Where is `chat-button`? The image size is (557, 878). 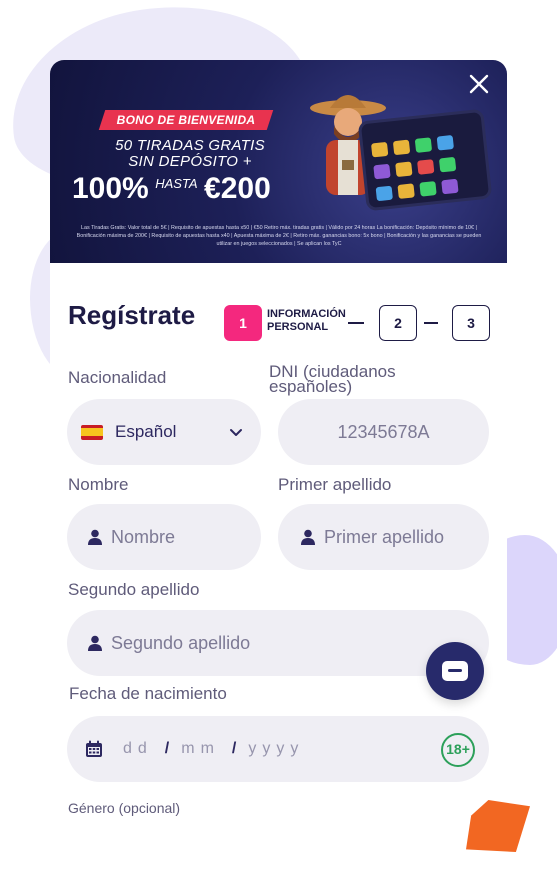 chat-button is located at coordinates (455, 671).